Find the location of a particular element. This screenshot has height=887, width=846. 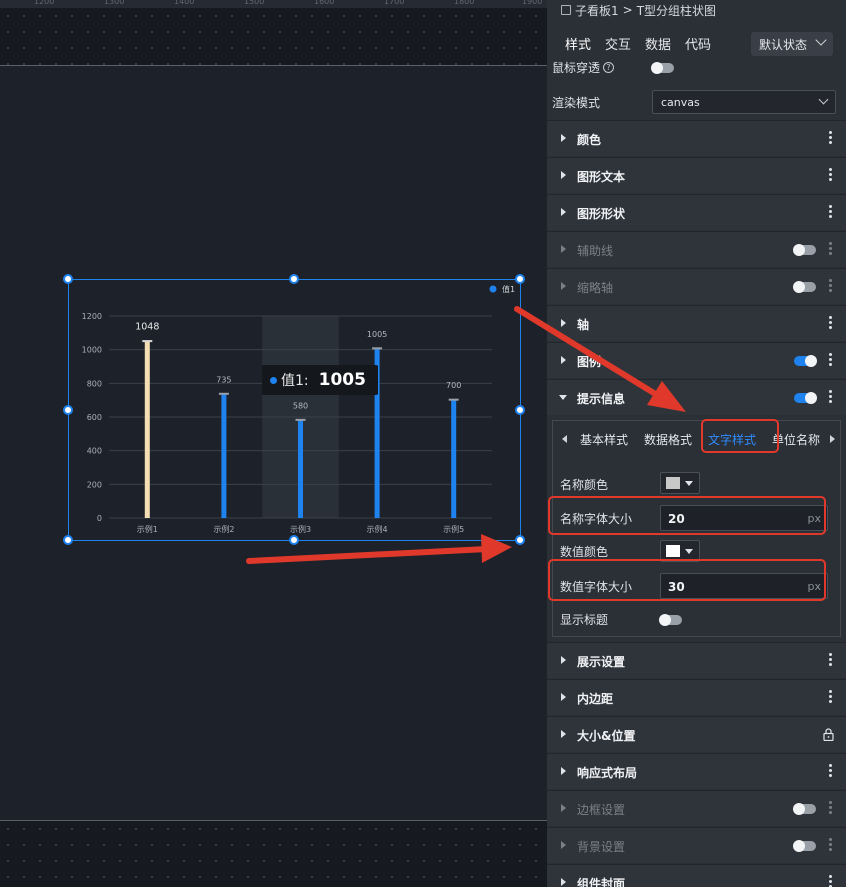

section-title: 辅助线 is located at coordinates (595, 251).